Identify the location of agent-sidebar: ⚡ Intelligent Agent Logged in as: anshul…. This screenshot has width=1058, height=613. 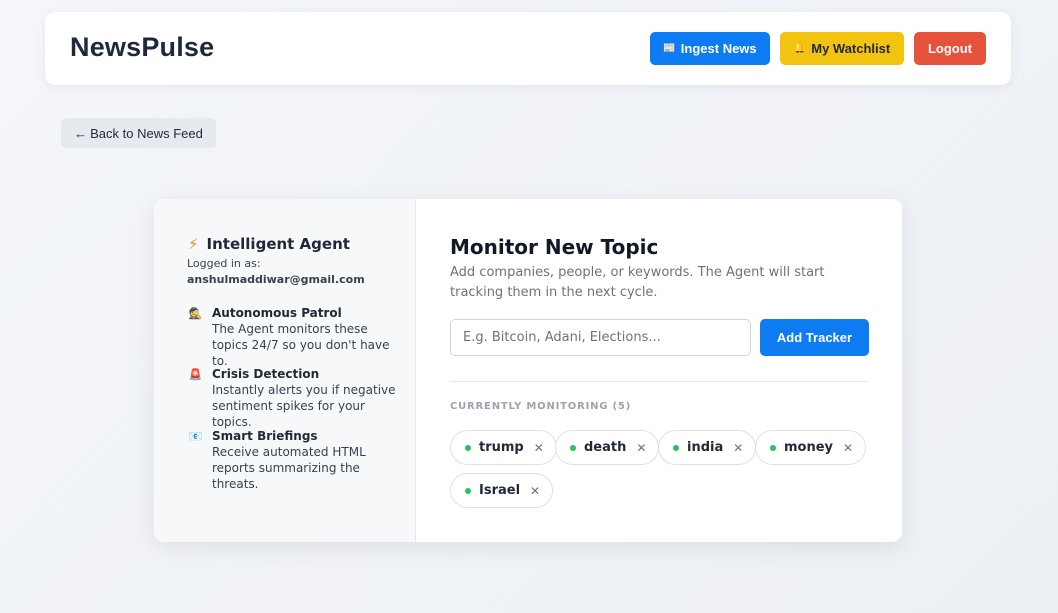
(285, 370).